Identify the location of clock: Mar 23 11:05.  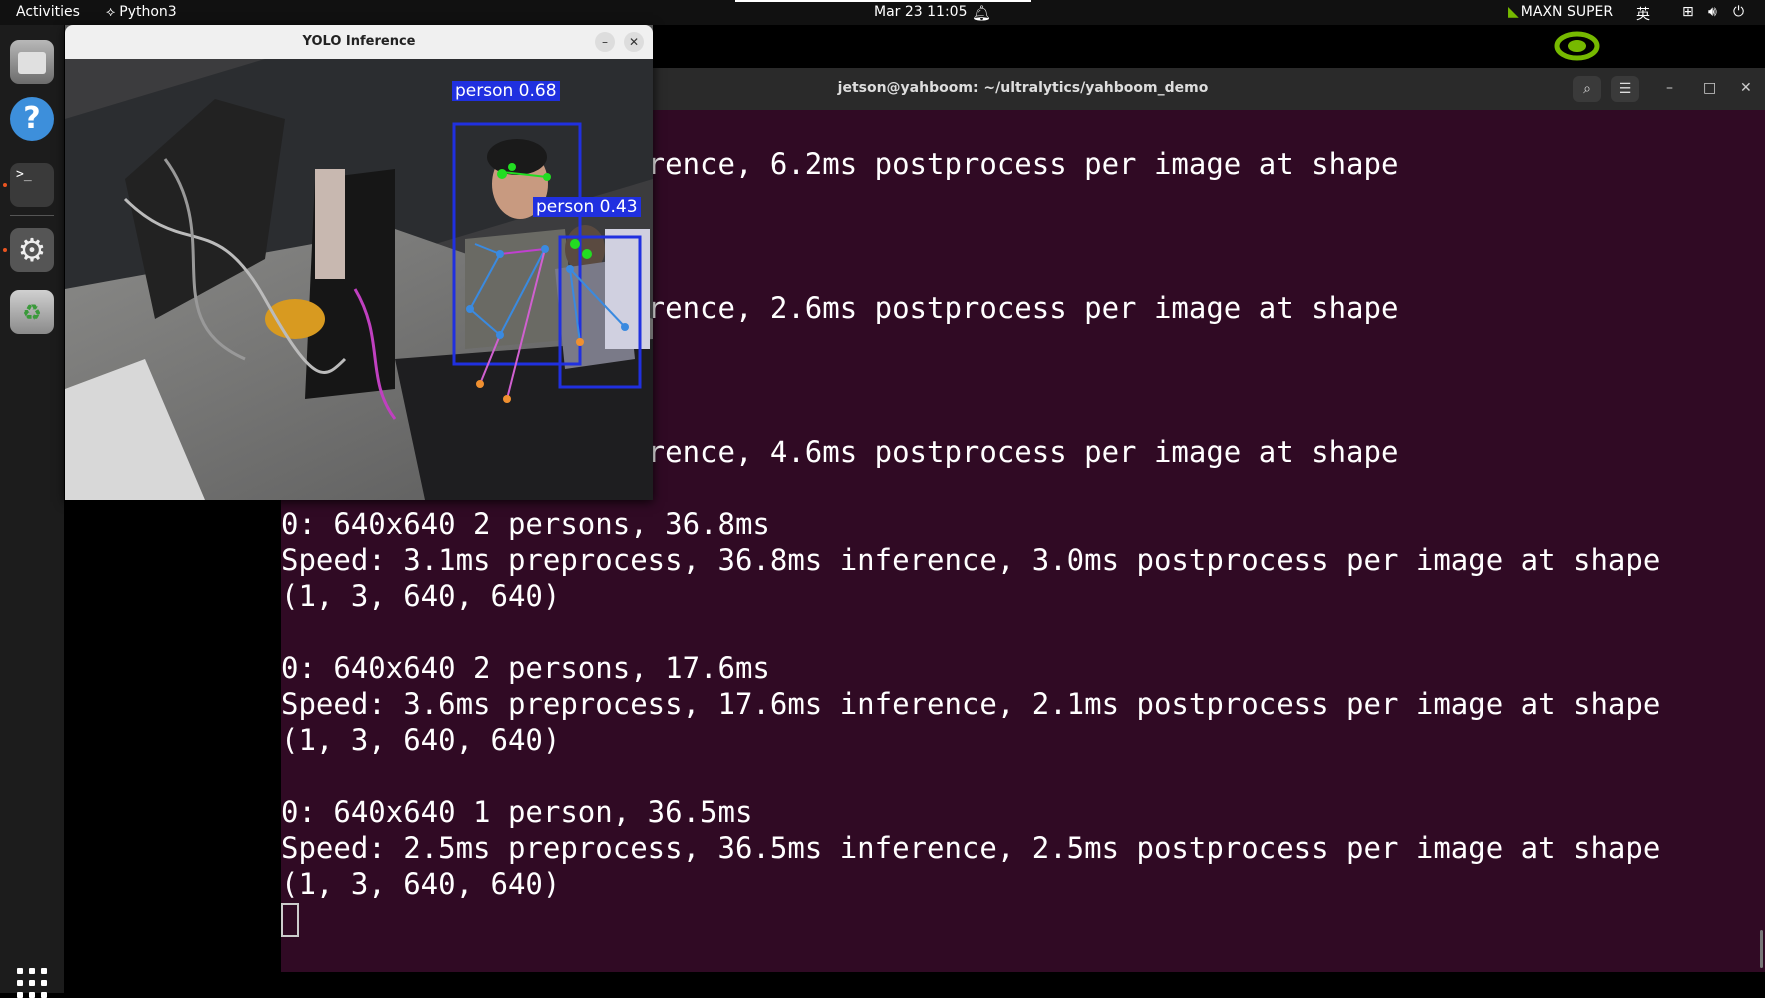
(920, 12).